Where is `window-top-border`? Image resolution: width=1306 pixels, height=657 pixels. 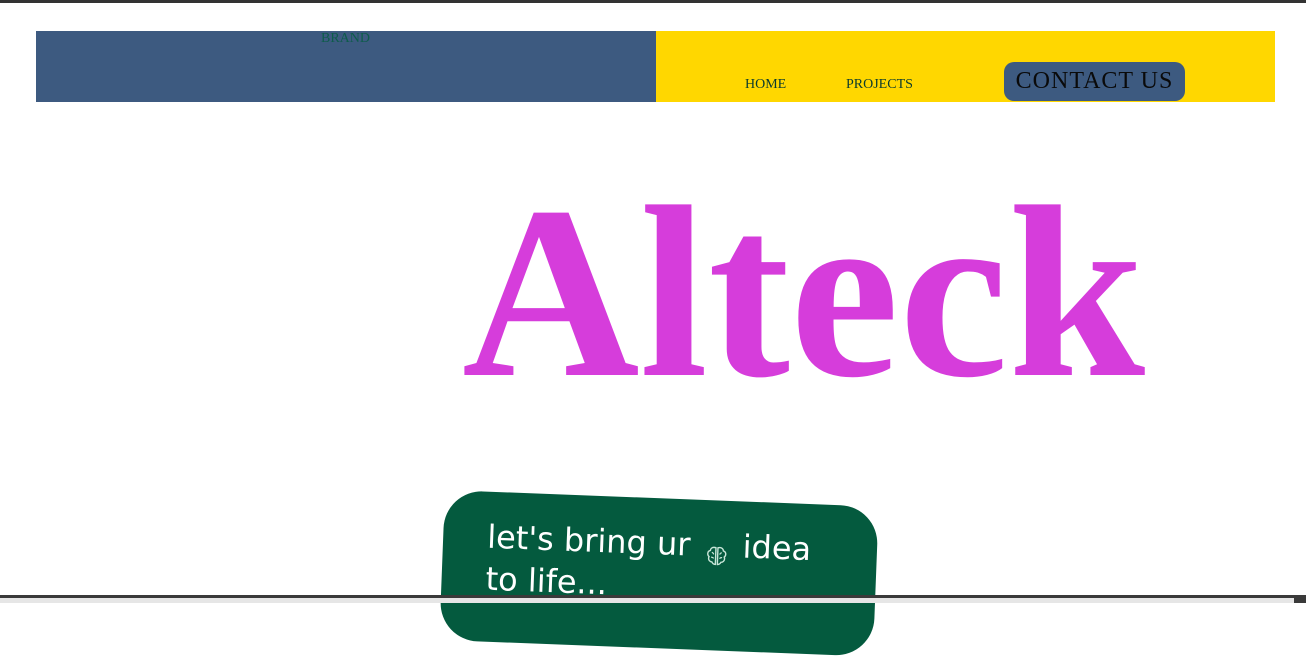 window-top-border is located at coordinates (653, 1).